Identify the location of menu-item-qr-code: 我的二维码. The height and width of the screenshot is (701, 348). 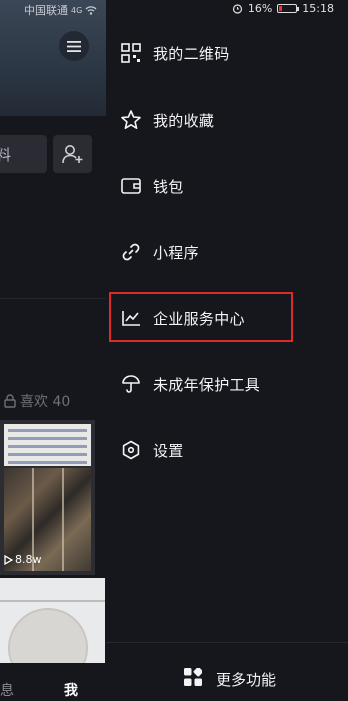
(227, 53).